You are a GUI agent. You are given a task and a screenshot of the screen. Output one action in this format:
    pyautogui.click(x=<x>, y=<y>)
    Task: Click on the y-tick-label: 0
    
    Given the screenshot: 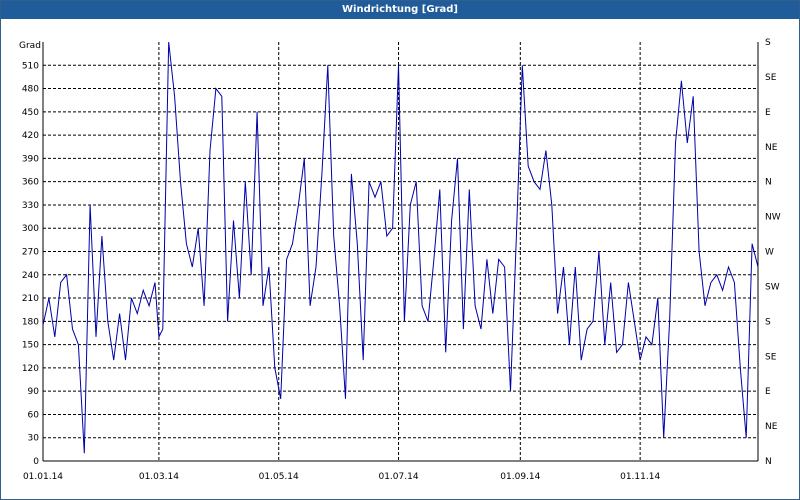 What is the action you would take?
    pyautogui.click(x=36, y=462)
    